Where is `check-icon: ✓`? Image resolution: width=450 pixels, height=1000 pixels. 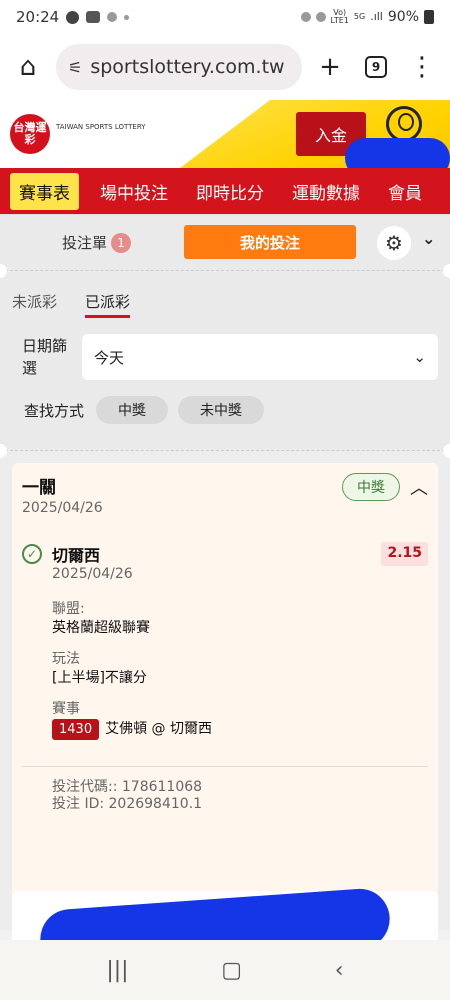
check-icon: ✓ is located at coordinates (32, 554).